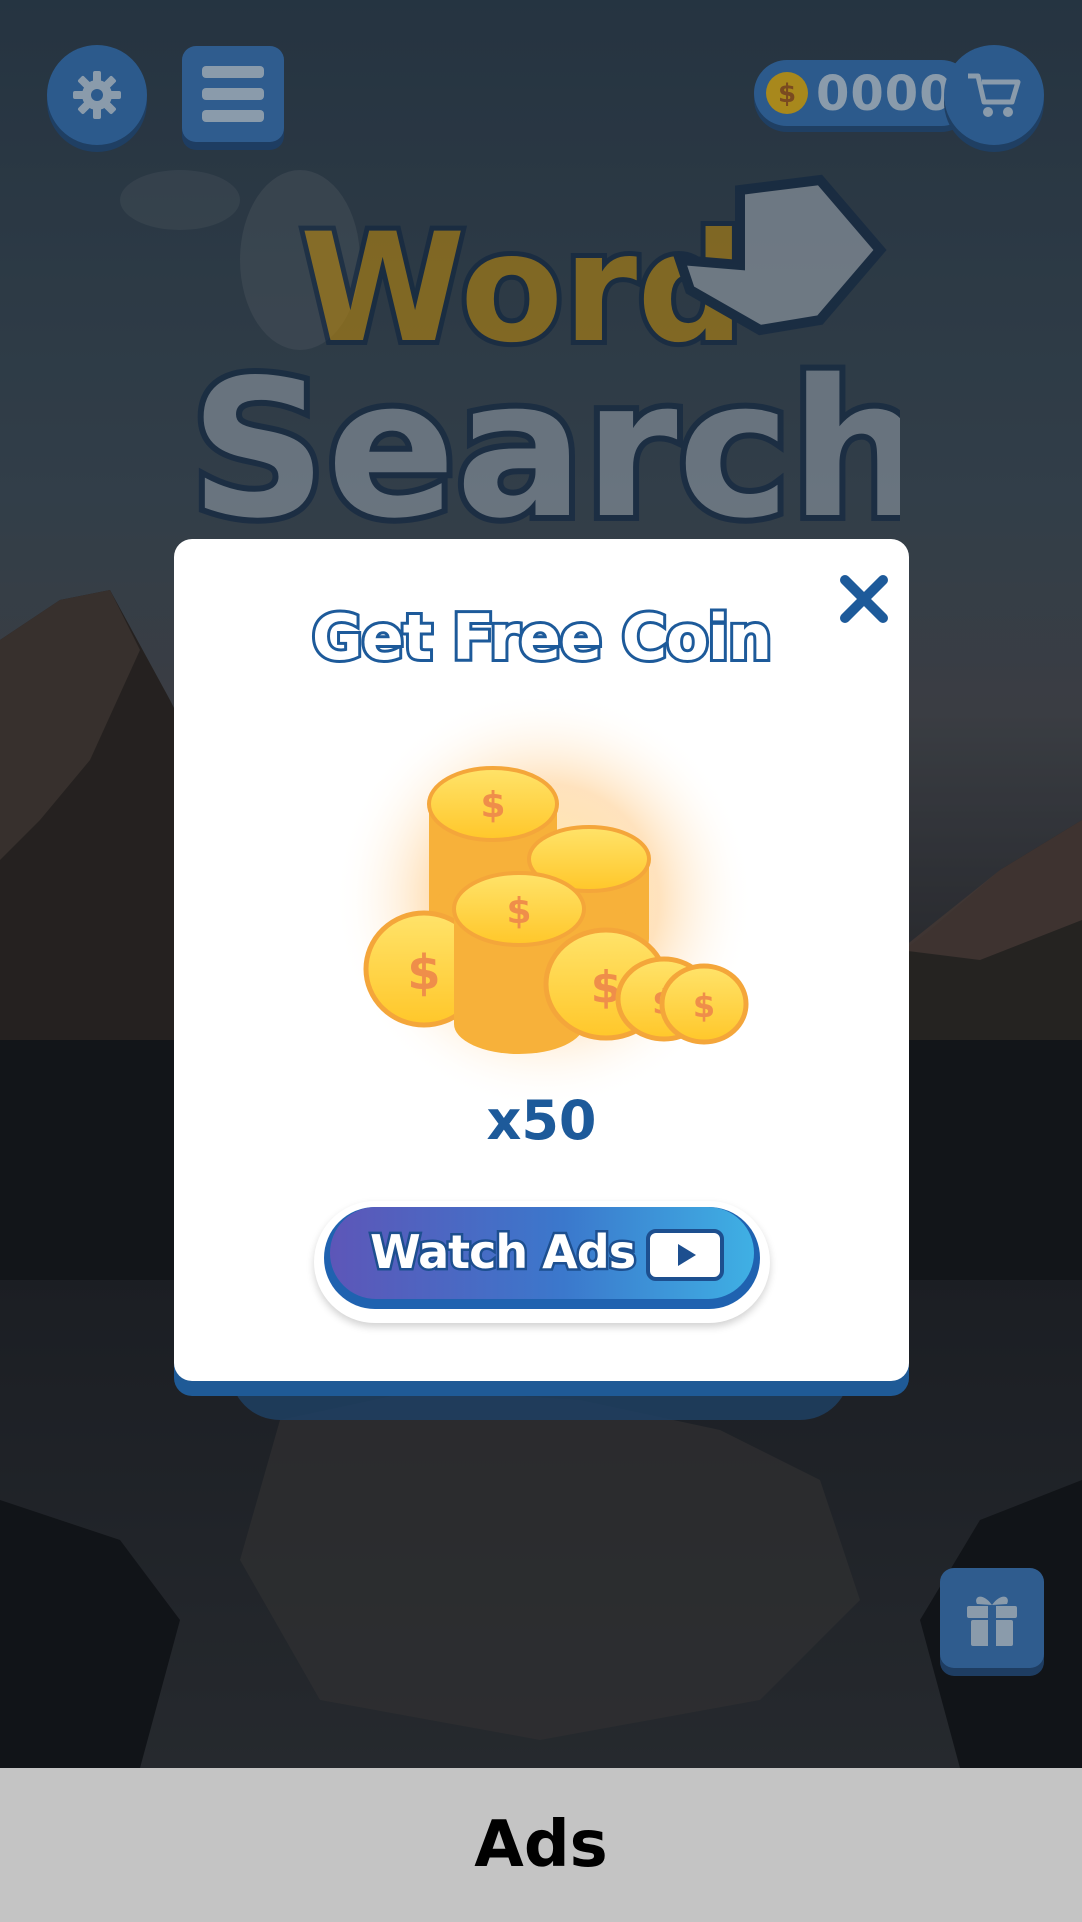  I want to click on ads-banner: Ads, so click(541, 1845).